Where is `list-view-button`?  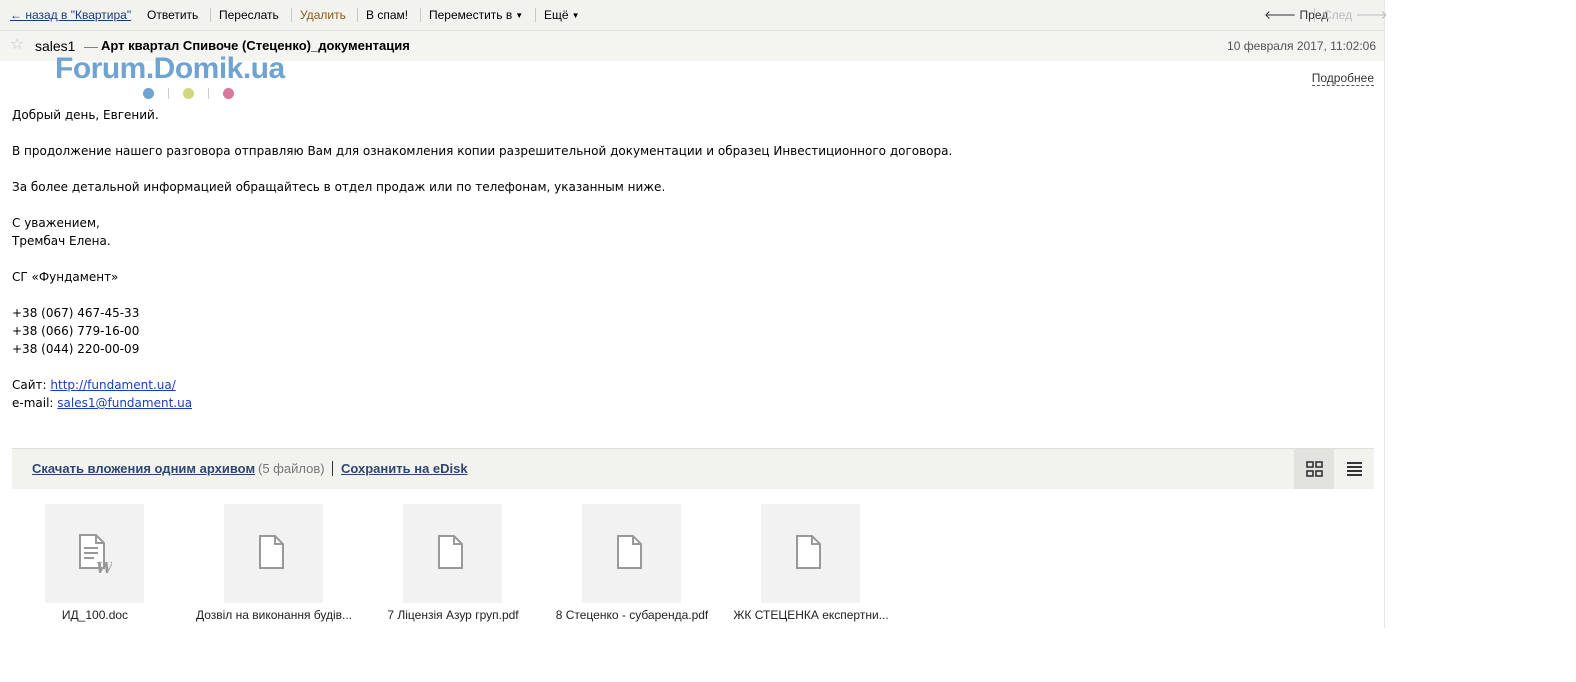
list-view-button is located at coordinates (1354, 469).